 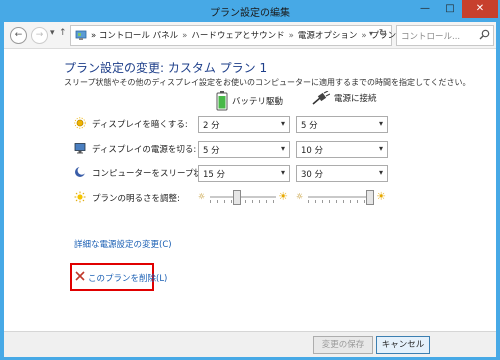 I want to click on search-icon, so click(x=484, y=34).